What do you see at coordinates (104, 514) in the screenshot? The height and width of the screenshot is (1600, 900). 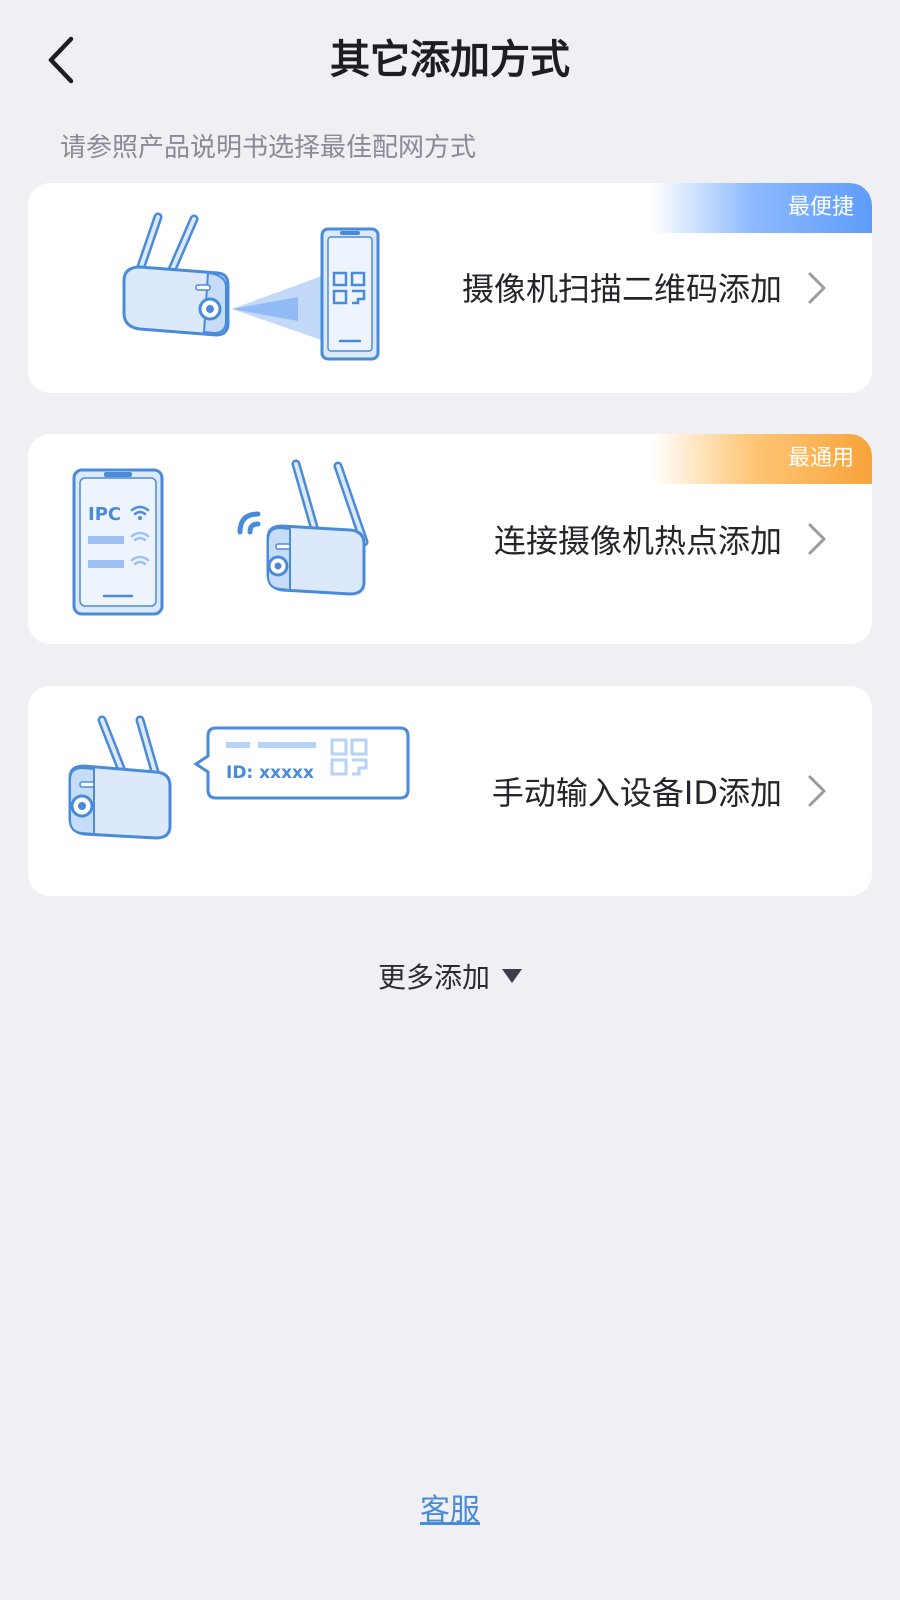 I see `ipc-text: IPC` at bounding box center [104, 514].